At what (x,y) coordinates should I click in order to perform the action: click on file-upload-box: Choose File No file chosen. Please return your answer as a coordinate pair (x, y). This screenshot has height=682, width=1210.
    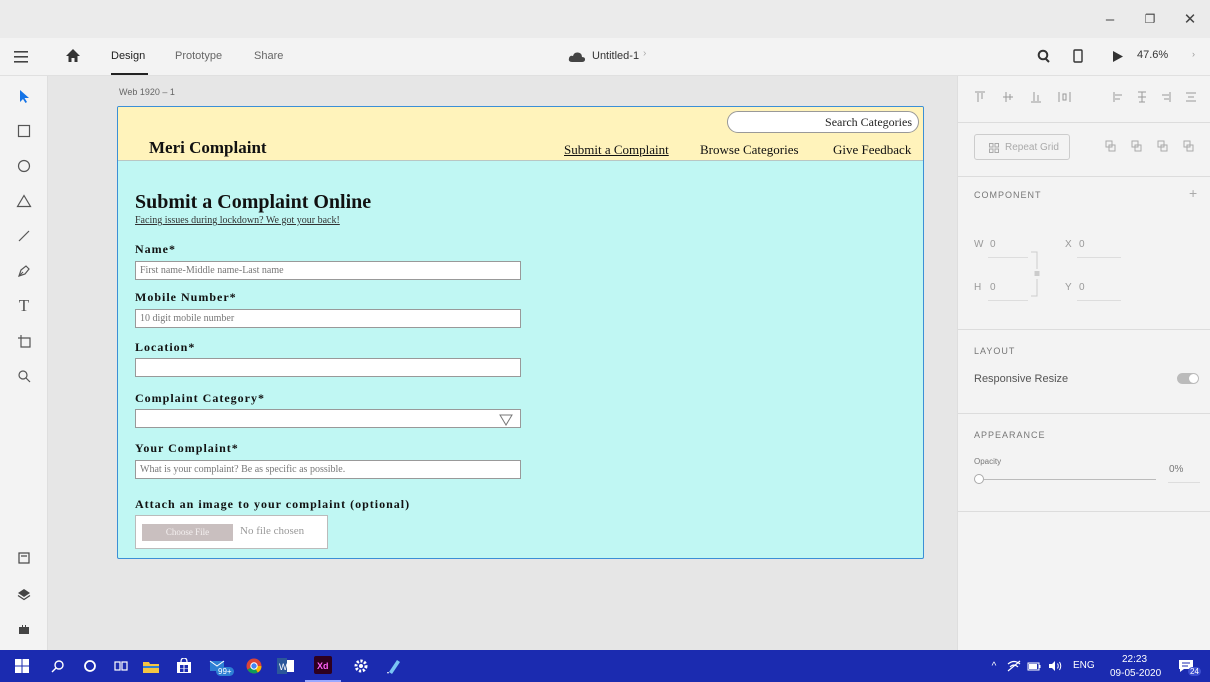
    Looking at the image, I should click on (231, 532).